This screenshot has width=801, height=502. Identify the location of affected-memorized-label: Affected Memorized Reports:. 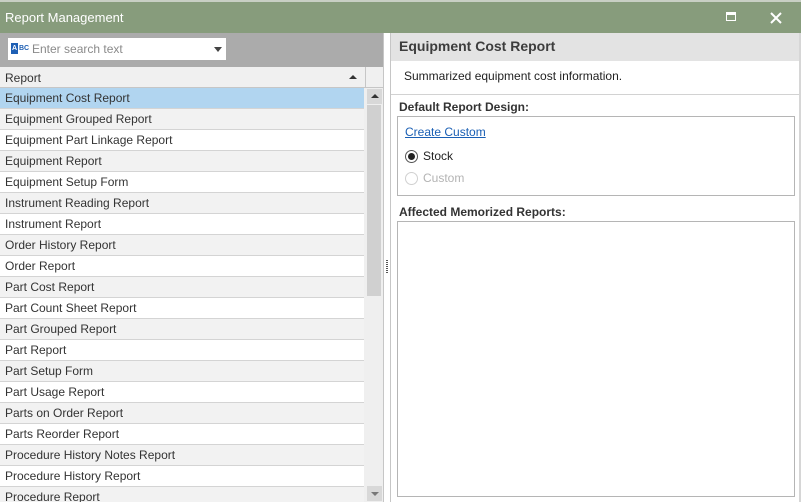
(482, 212).